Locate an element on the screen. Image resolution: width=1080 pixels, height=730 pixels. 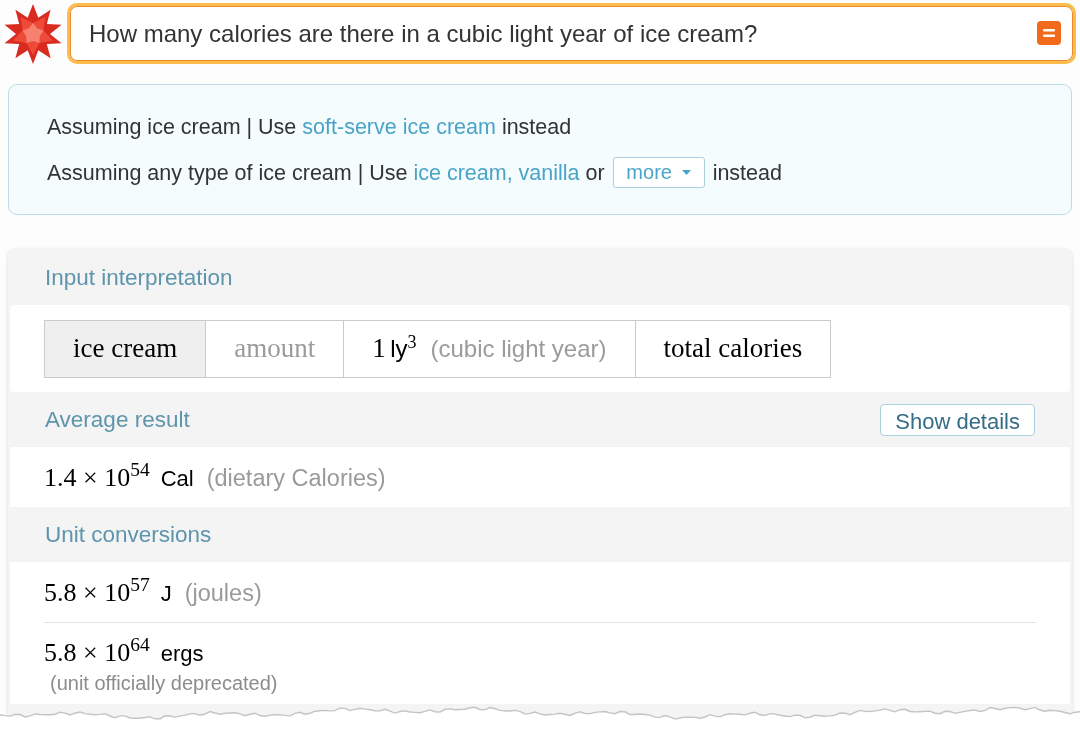
equals-icon is located at coordinates (1049, 33).